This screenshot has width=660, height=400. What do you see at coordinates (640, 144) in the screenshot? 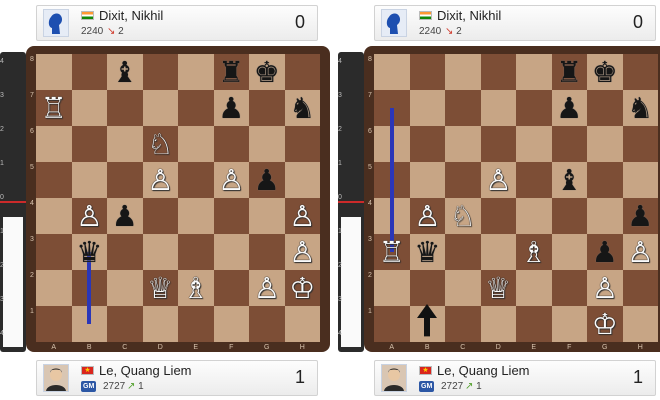
I see `square-h6` at bounding box center [640, 144].